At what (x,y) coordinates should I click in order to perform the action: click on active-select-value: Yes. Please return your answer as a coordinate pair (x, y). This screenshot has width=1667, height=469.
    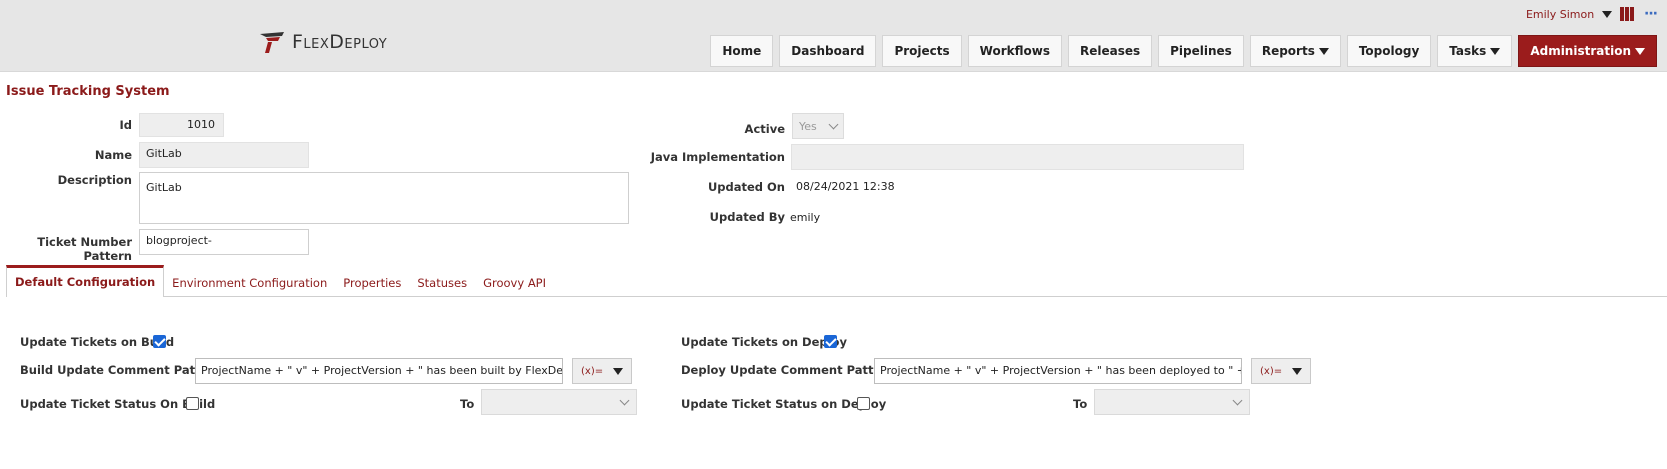
    Looking at the image, I should click on (808, 126).